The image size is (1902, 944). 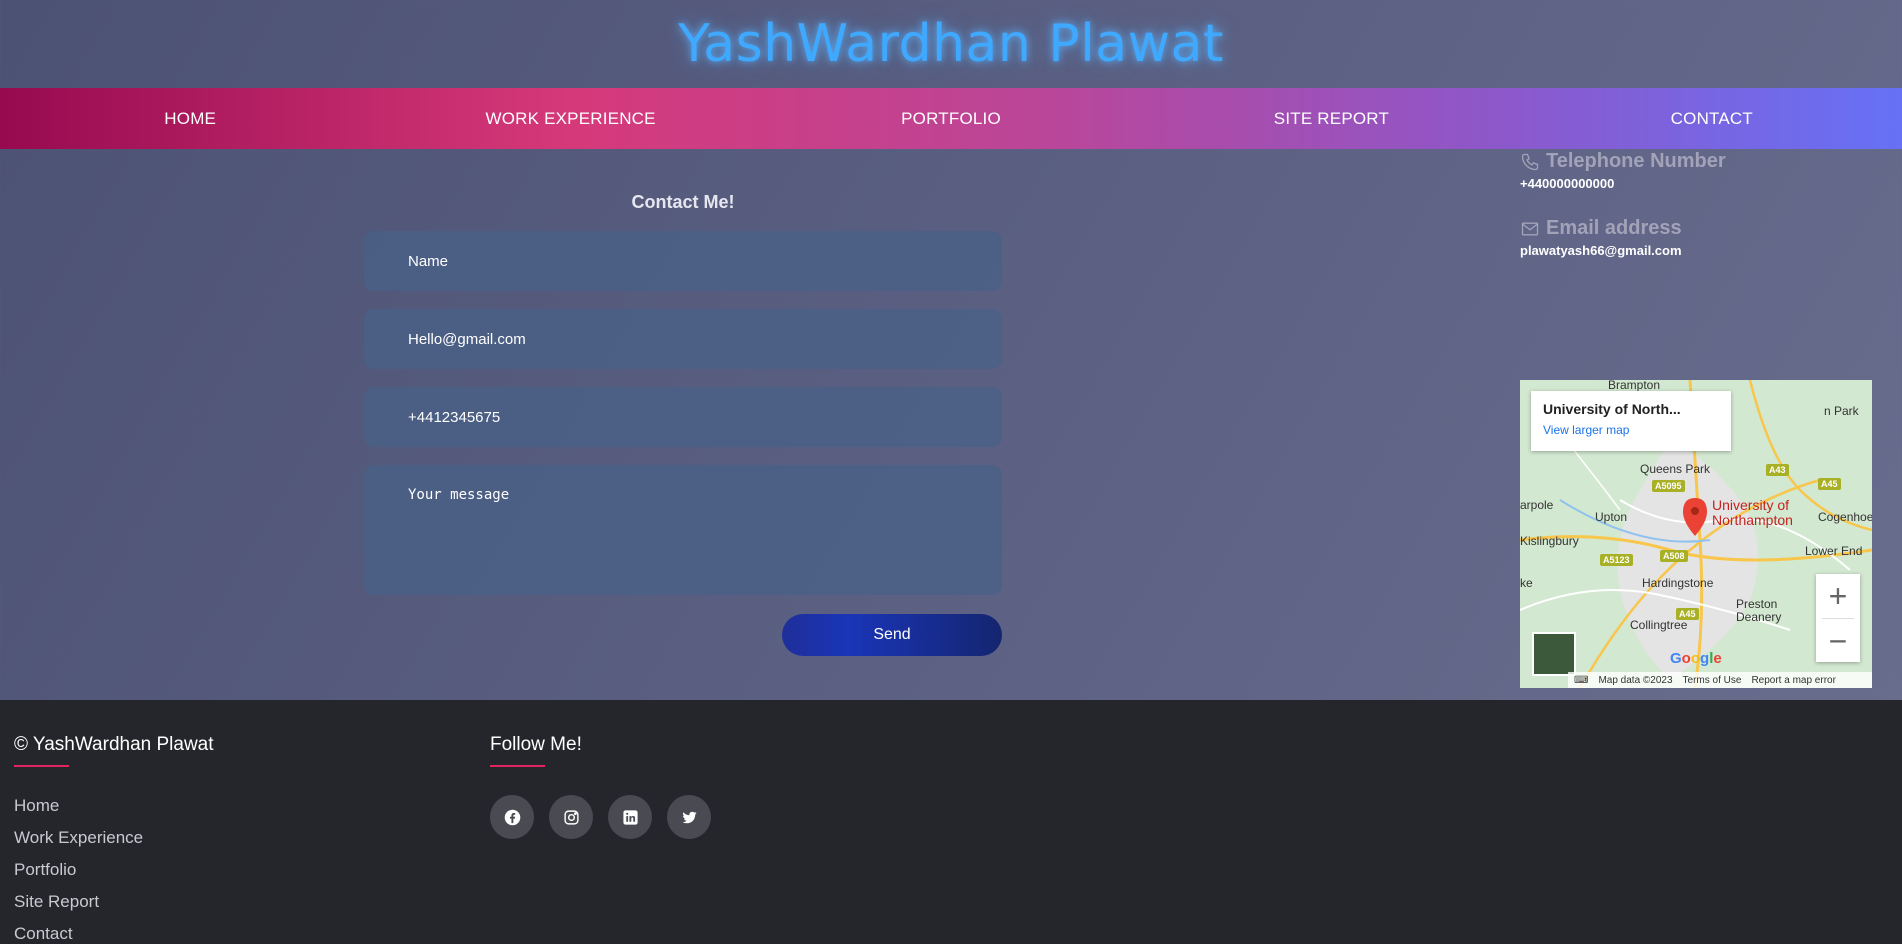 I want to click on contact-heading: Contact Me!, so click(x=683, y=202).